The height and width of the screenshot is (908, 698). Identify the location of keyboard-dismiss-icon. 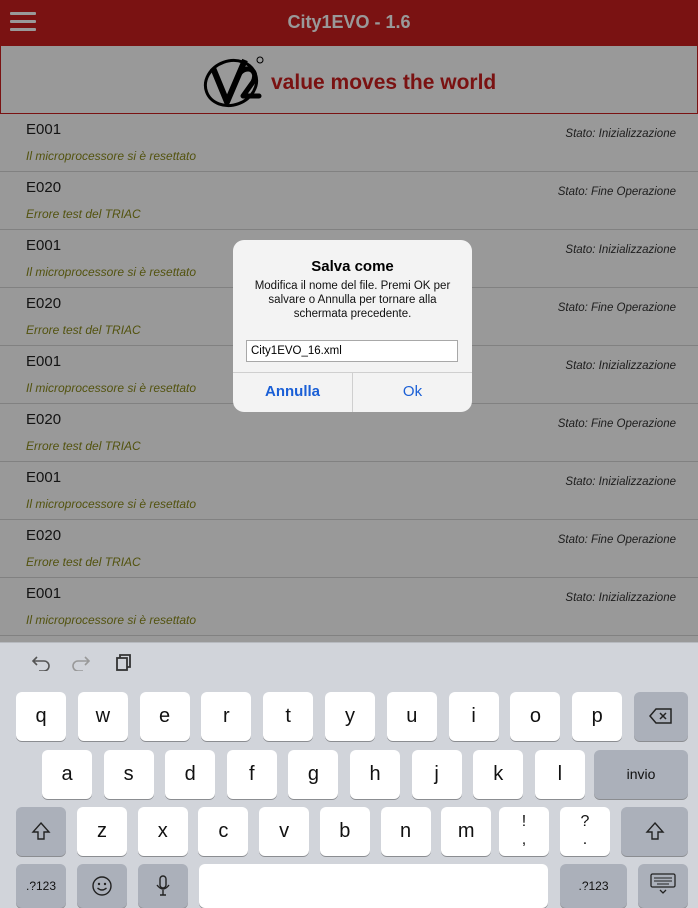
(663, 883).